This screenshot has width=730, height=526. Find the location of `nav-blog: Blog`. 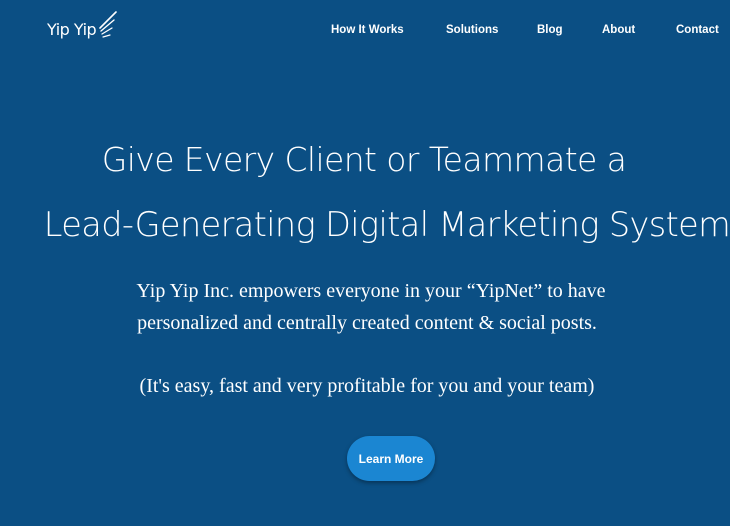

nav-blog: Blog is located at coordinates (550, 30).